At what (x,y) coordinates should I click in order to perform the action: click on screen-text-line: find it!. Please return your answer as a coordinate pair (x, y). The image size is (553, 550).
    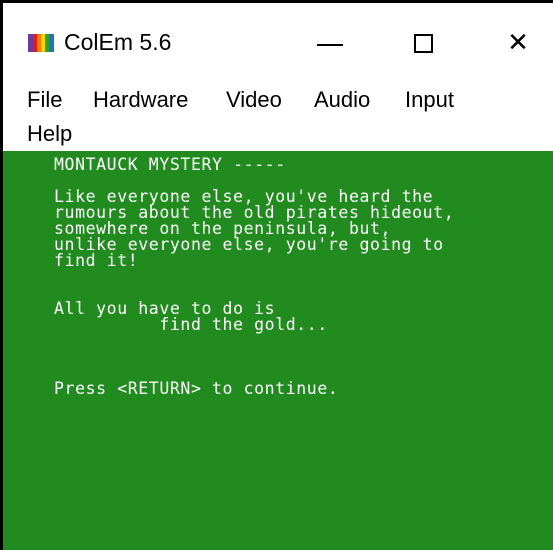
    Looking at the image, I should click on (96, 260).